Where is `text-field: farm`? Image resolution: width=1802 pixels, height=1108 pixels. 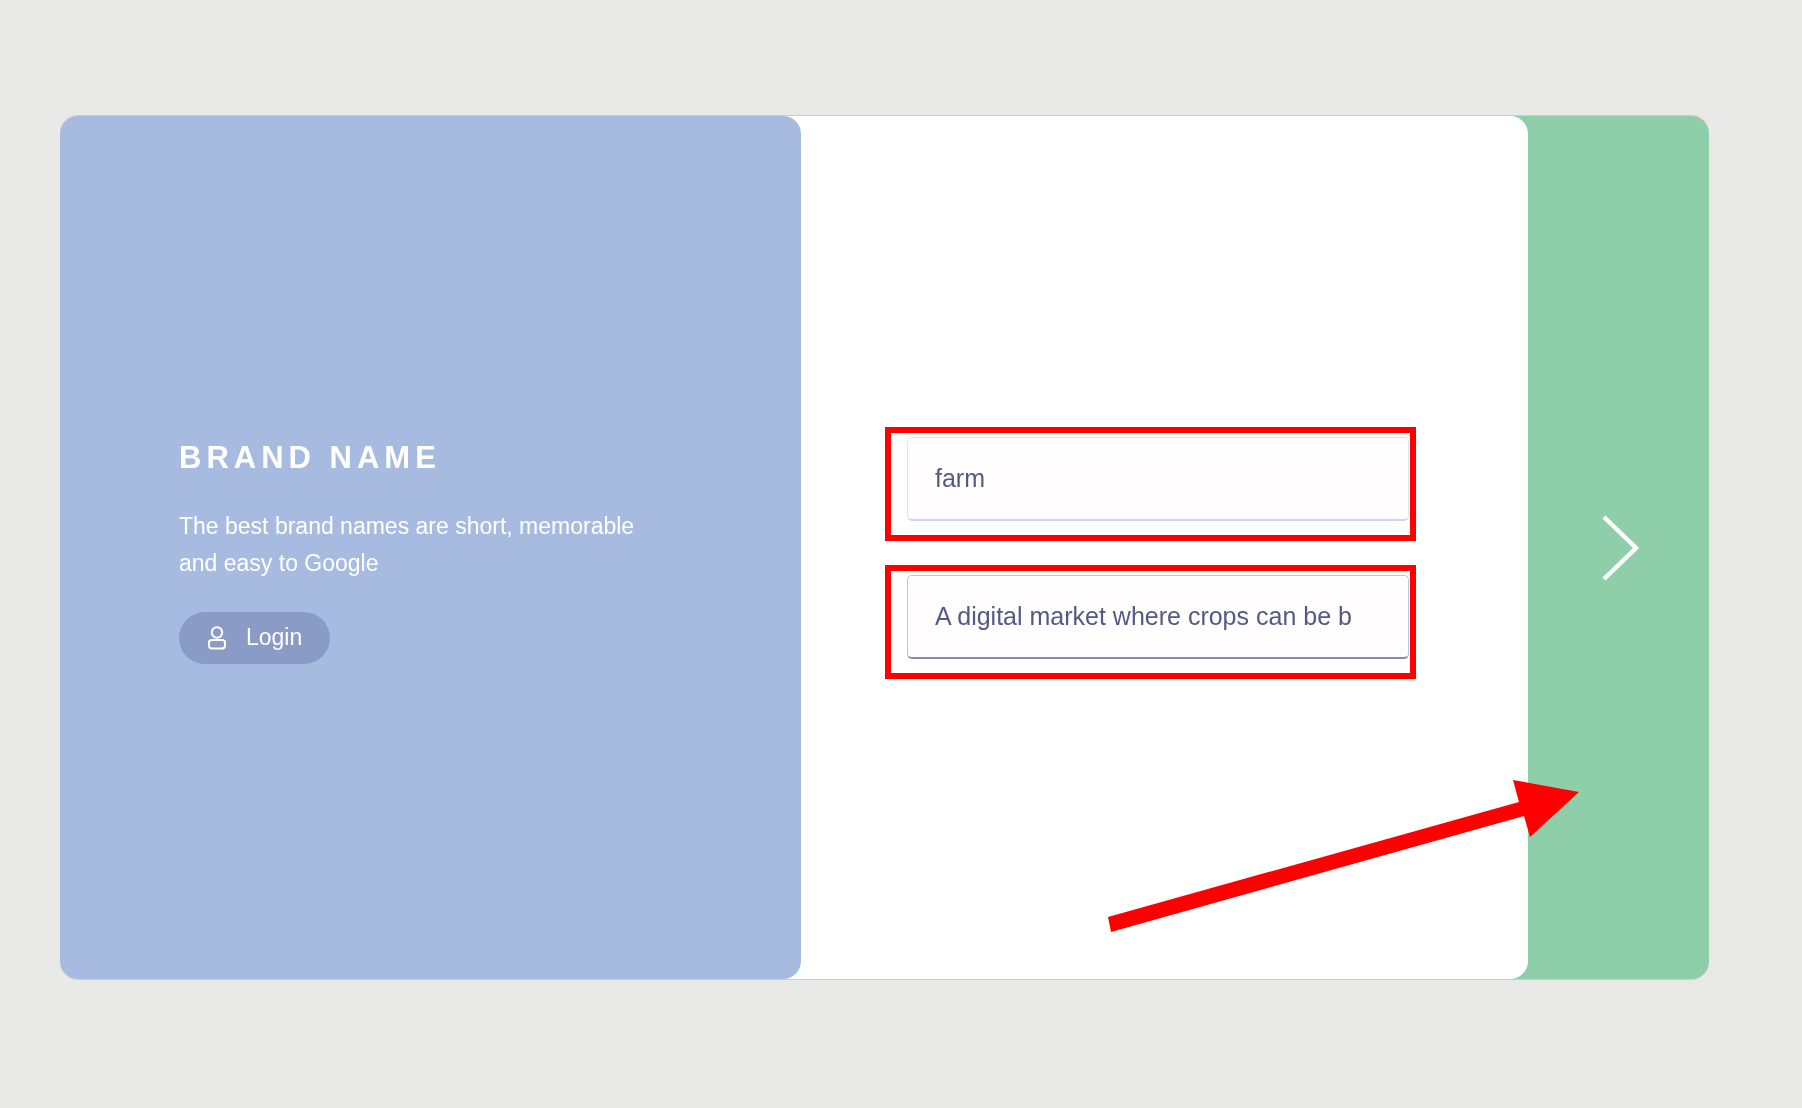
text-field: farm is located at coordinates (1158, 478).